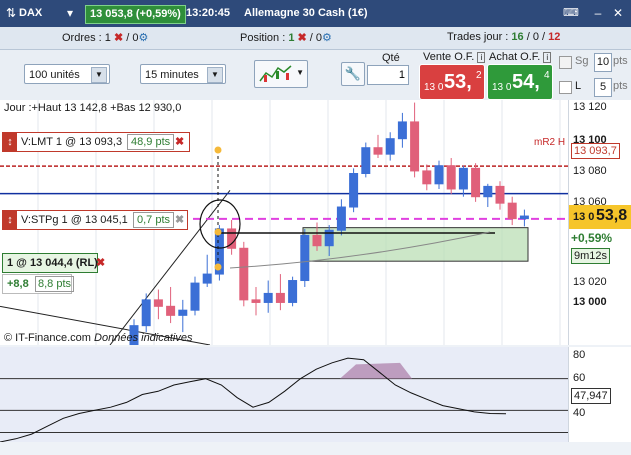  What do you see at coordinates (38, 284) in the screenshot?
I see `position-pnl: +8,8 8,8 pts` at bounding box center [38, 284].